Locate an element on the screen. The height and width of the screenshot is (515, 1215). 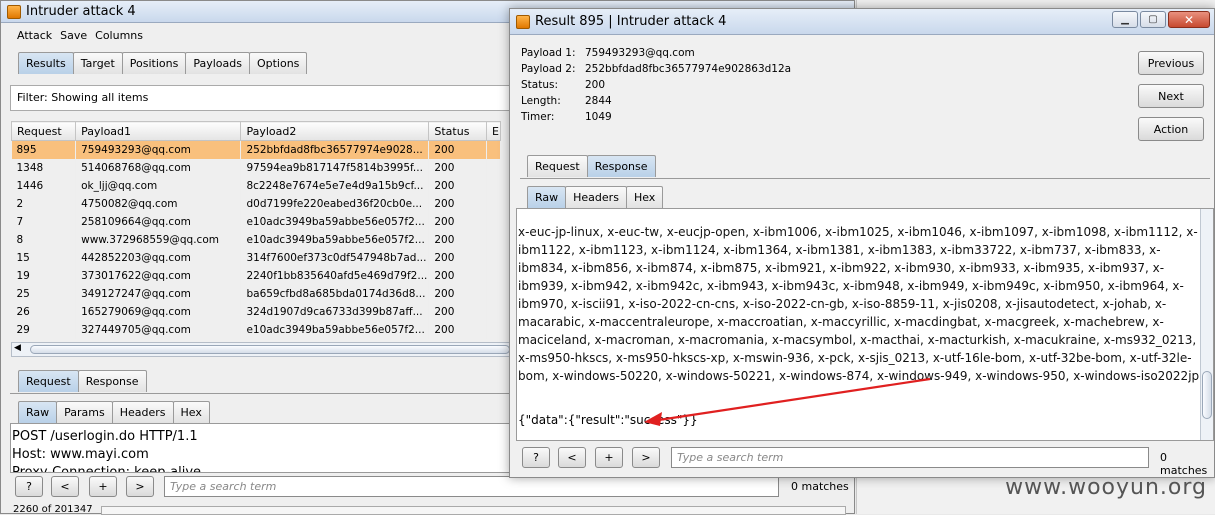
left-next-button: > is located at coordinates (140, 486).